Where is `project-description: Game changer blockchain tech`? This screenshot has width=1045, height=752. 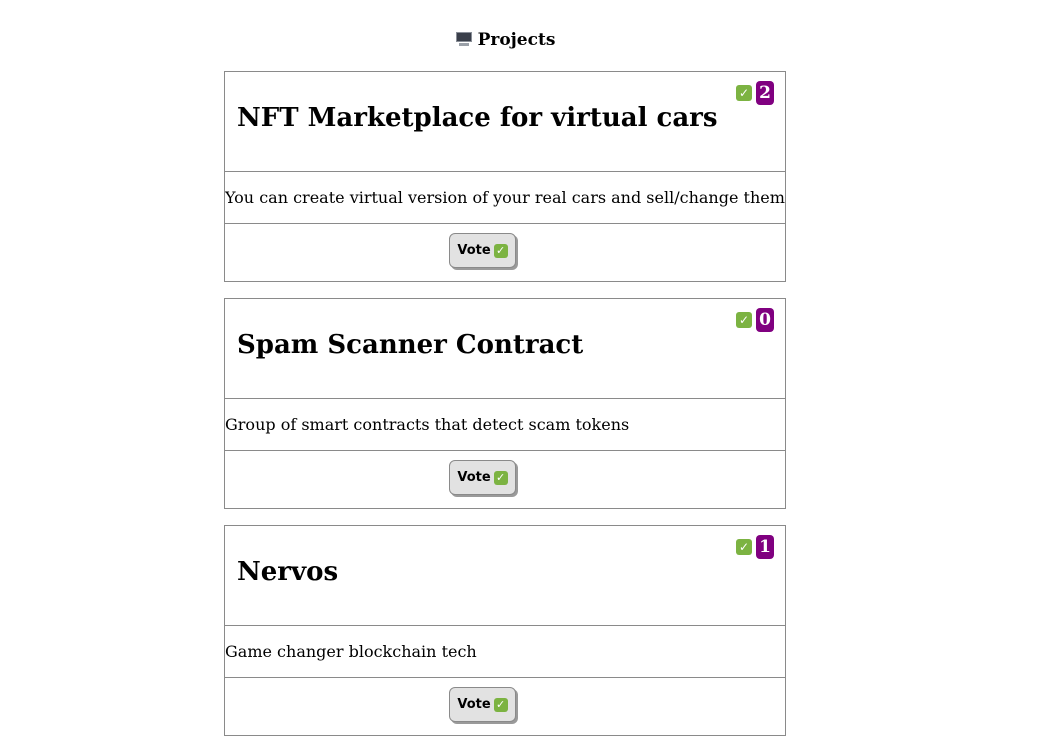
project-description: Game changer blockchain tech is located at coordinates (505, 652).